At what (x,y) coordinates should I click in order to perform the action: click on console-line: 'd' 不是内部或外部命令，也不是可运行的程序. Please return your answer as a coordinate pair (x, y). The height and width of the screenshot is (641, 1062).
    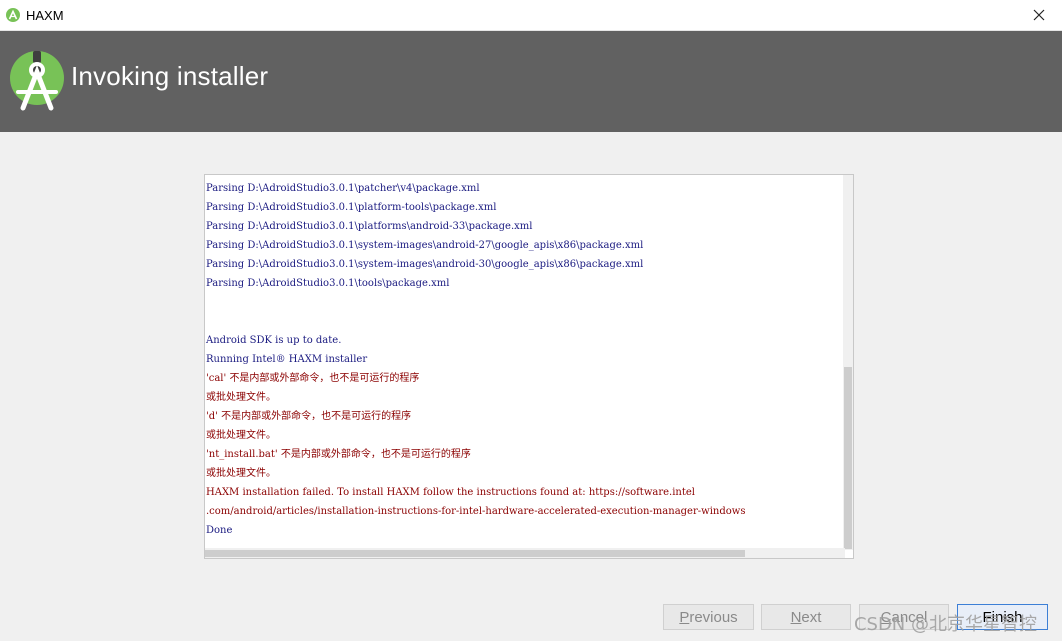
    Looking at the image, I should click on (309, 416).